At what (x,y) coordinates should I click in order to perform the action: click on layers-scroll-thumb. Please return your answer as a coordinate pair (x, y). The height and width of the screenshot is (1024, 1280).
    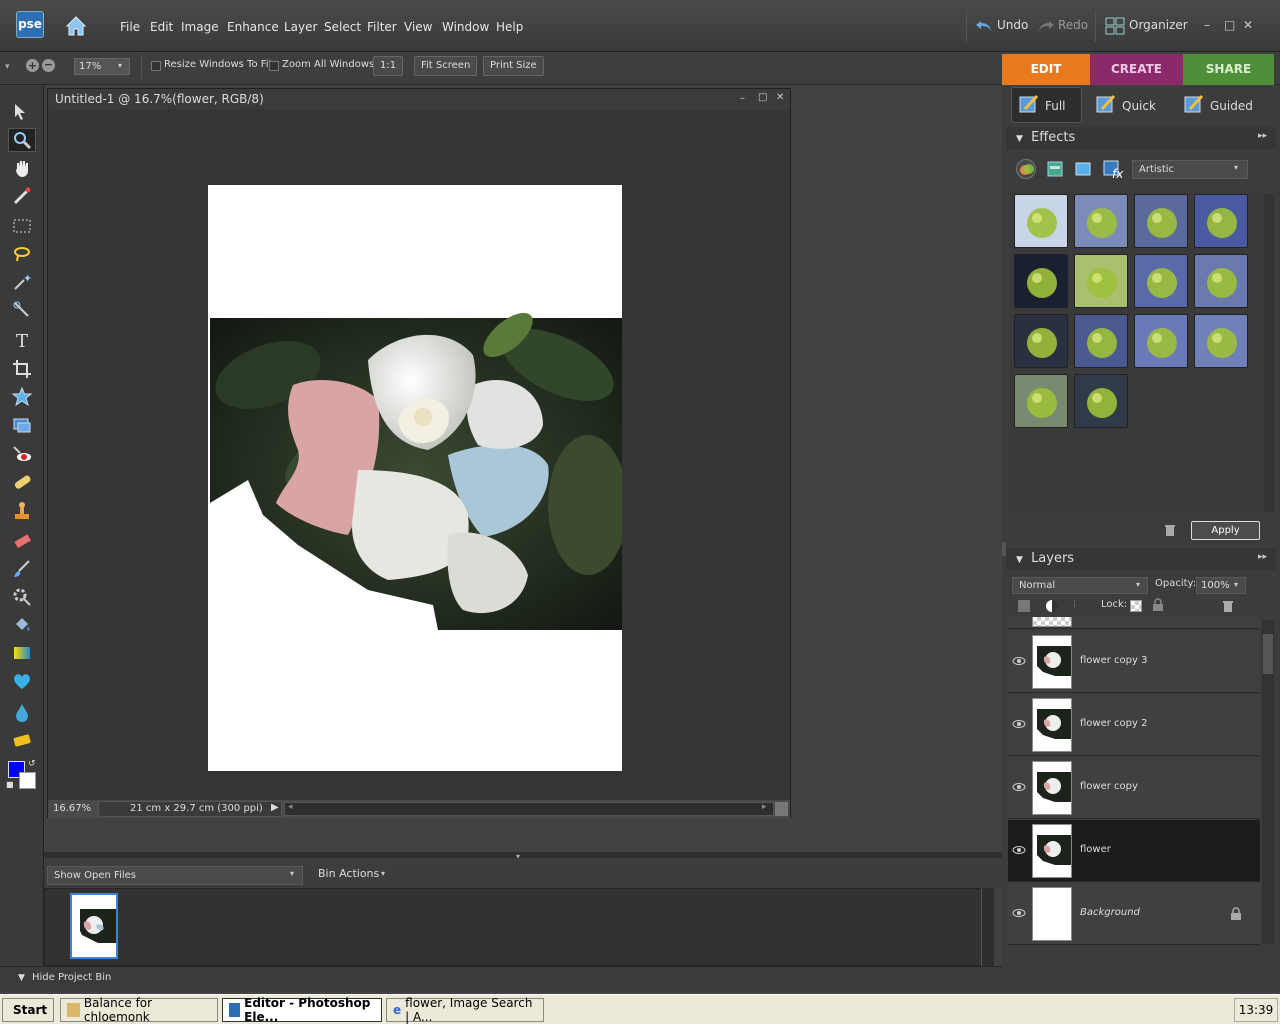
    Looking at the image, I should click on (1268, 654).